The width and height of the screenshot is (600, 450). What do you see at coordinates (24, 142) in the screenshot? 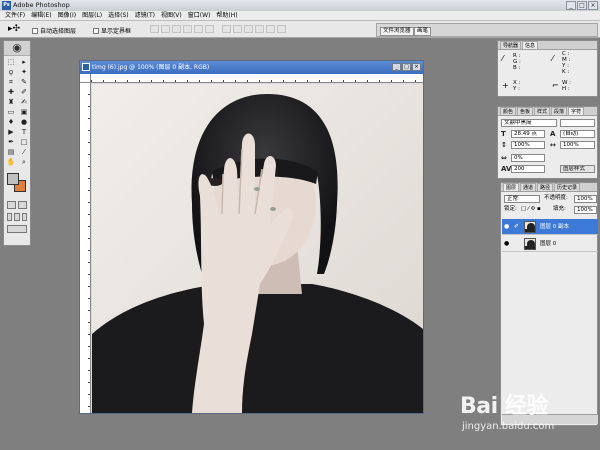
I see `shape-tool-icon: □` at bounding box center [24, 142].